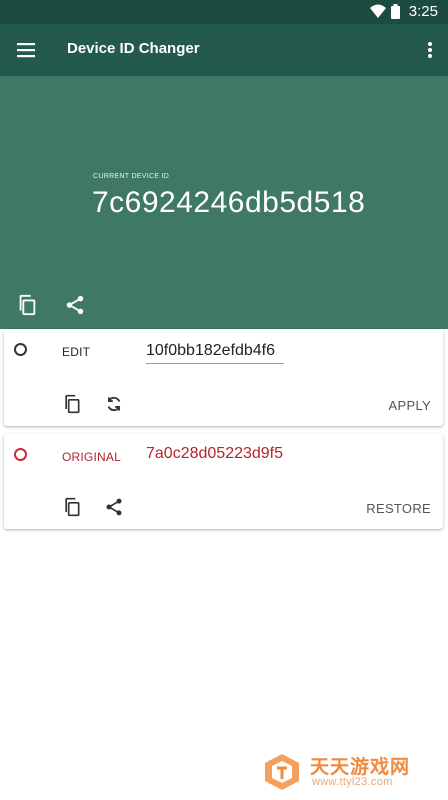 This screenshot has width=448, height=800. Describe the element at coordinates (229, 202) in the screenshot. I see `current-device-id-value: 7c6924246db5d518` at that location.